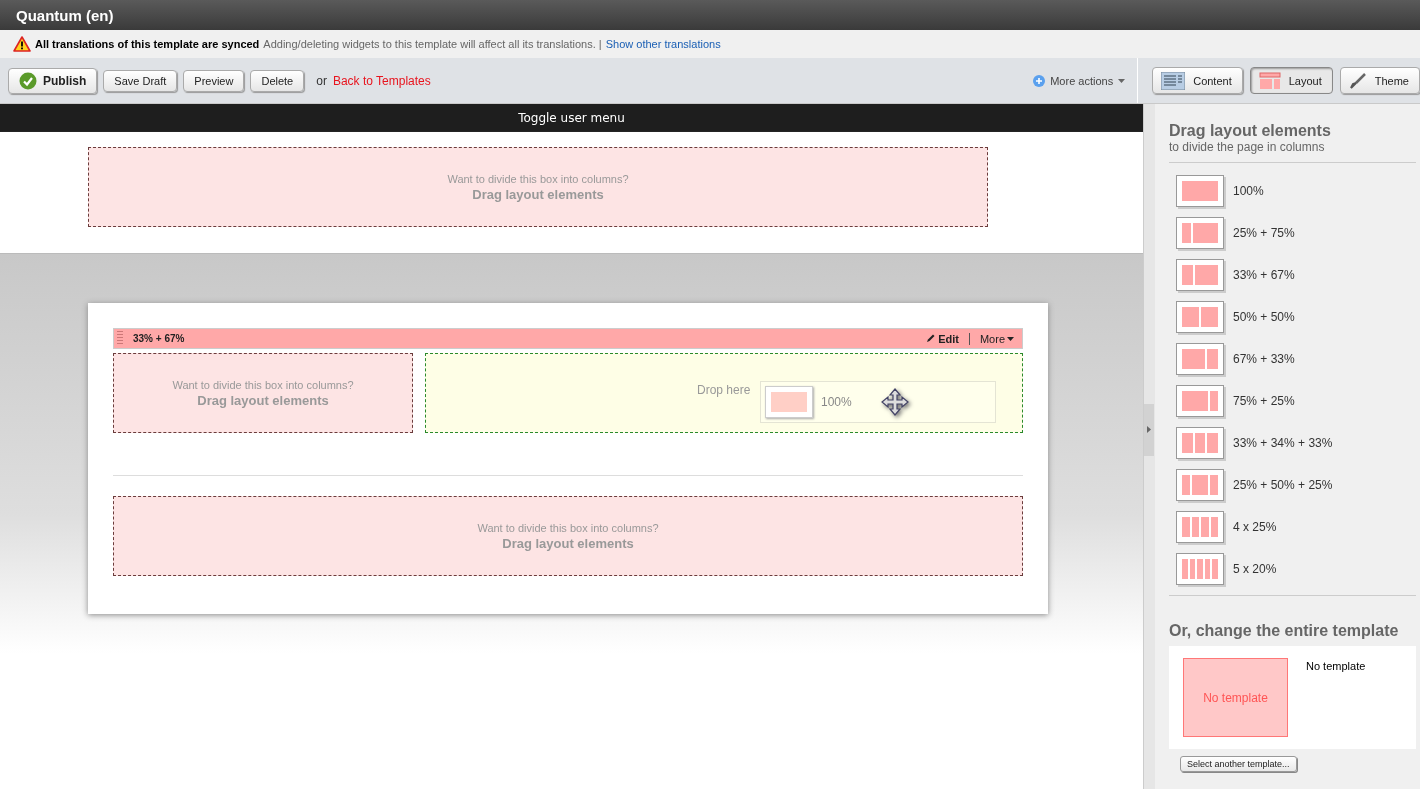 The width and height of the screenshot is (1420, 789). Describe the element at coordinates (432, 44) in the screenshot. I see `notice-text: Adding/deleting widgets to this template will affect all its translations. |` at that location.